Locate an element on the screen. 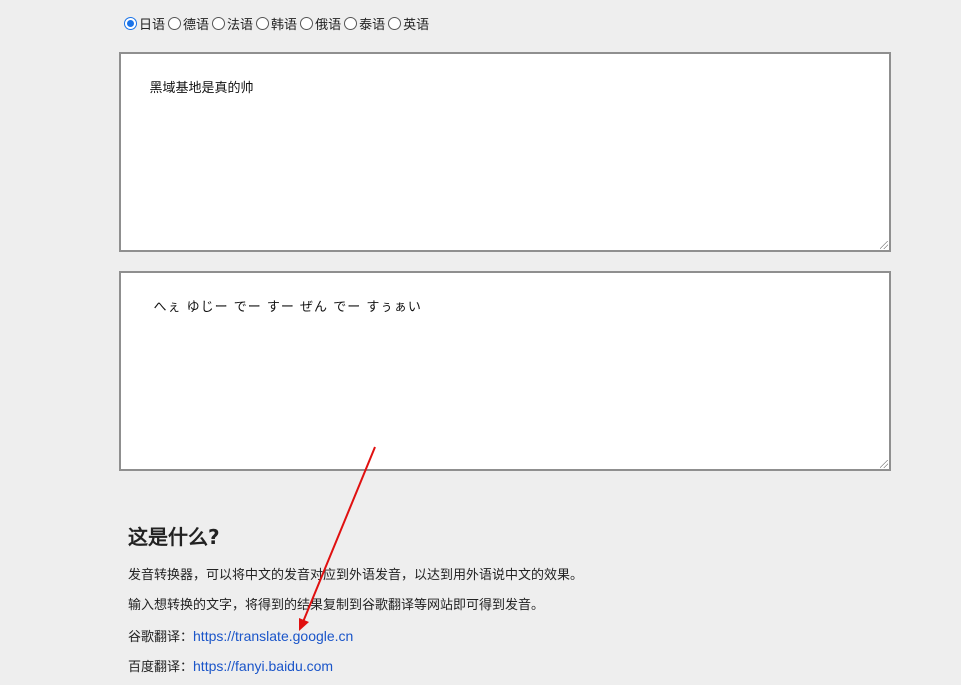 Image resolution: width=961 pixels, height=685 pixels. radio-button-en is located at coordinates (395, 23).